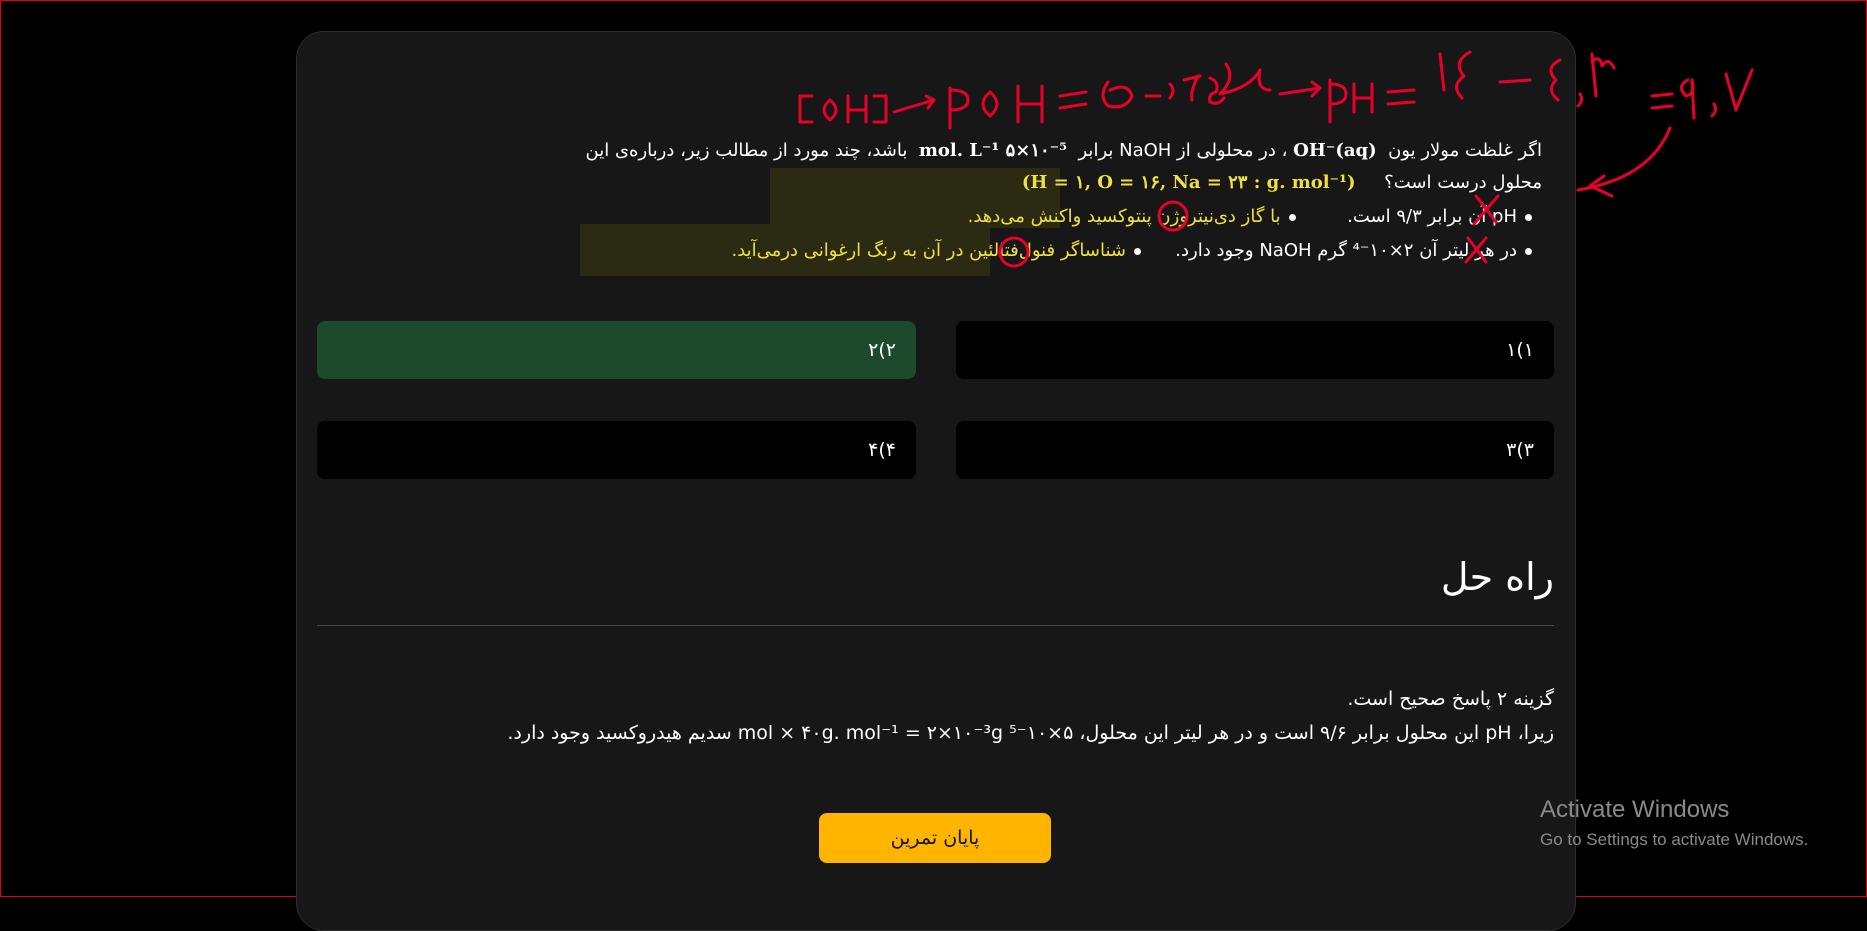 This screenshot has height=931, width=1867. What do you see at coordinates (1450, 699) in the screenshot?
I see `solution-line-1: گزینه ۲ پاسخ صحیح است.` at bounding box center [1450, 699].